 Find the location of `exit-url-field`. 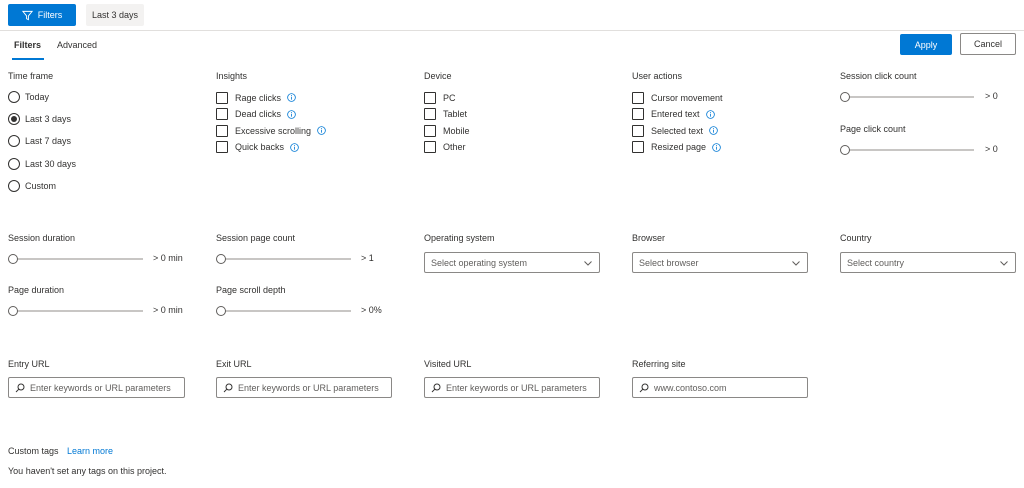

exit-url-field is located at coordinates (311, 387).